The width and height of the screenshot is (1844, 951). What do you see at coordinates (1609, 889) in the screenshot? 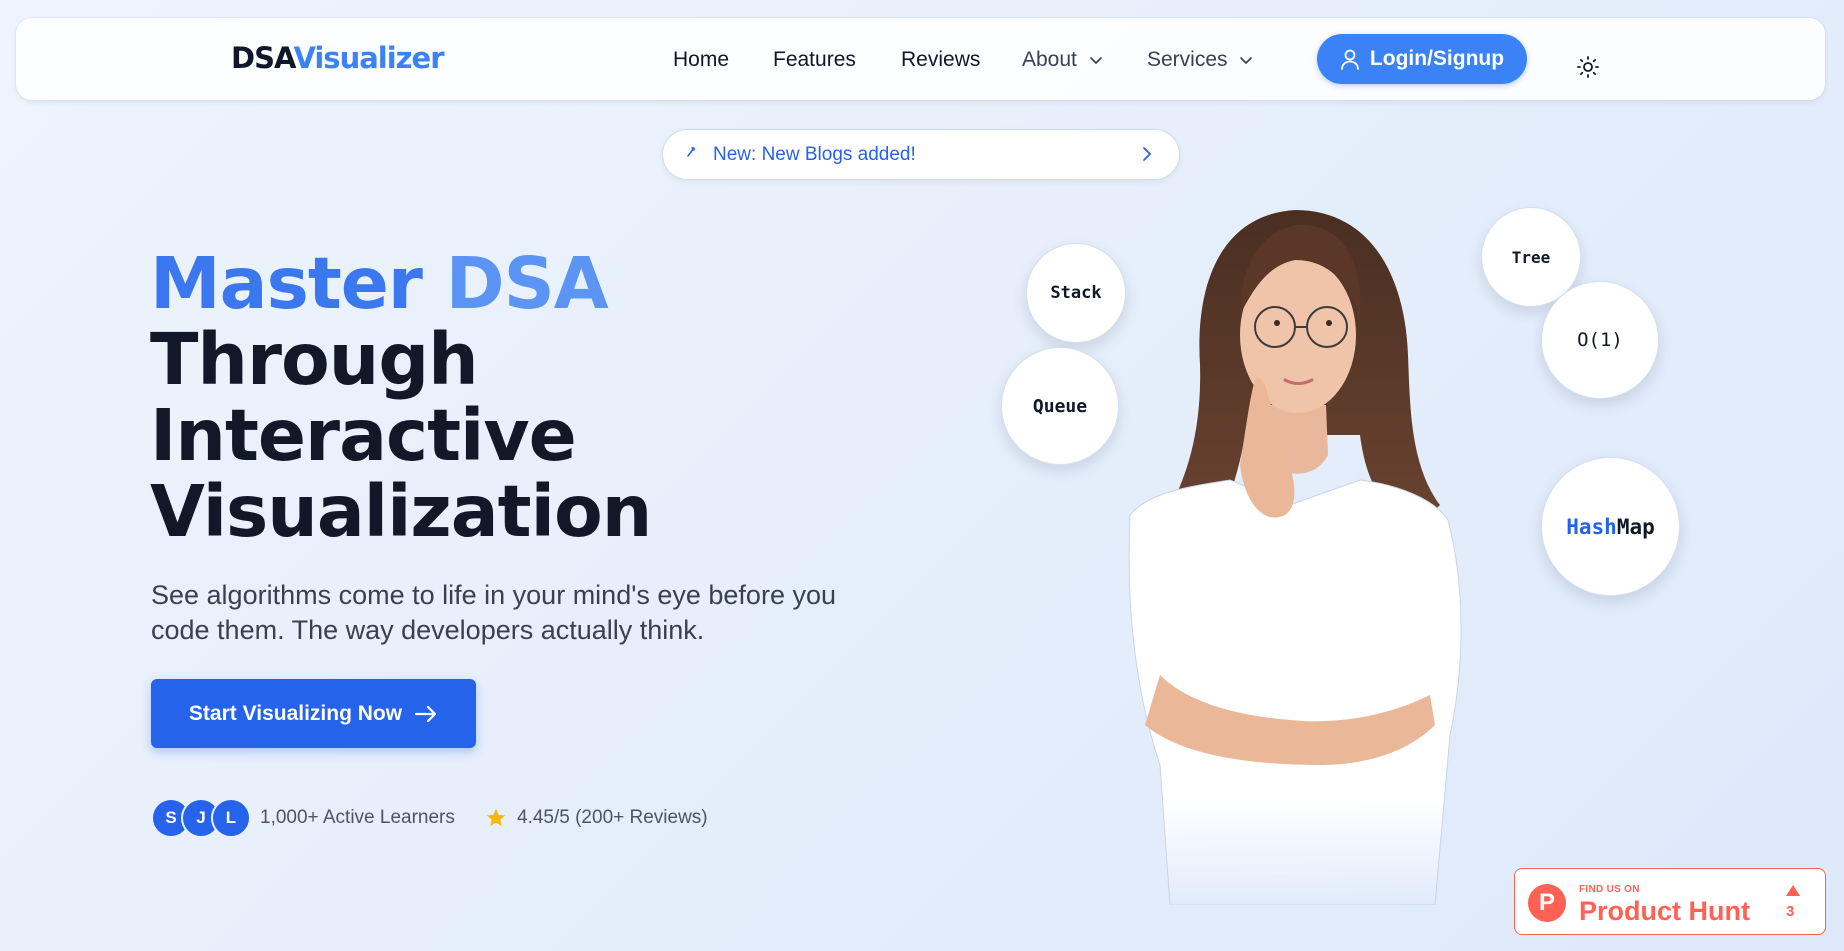
I see `product-hunt-find: FIND US ON` at bounding box center [1609, 889].